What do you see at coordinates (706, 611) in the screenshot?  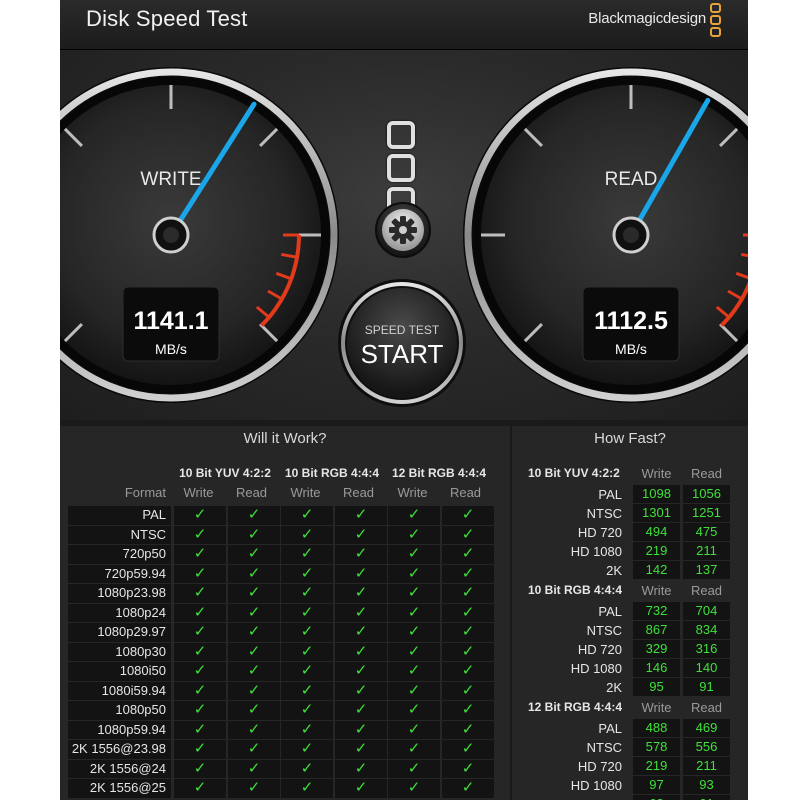 I see `read-fps-value: 704` at bounding box center [706, 611].